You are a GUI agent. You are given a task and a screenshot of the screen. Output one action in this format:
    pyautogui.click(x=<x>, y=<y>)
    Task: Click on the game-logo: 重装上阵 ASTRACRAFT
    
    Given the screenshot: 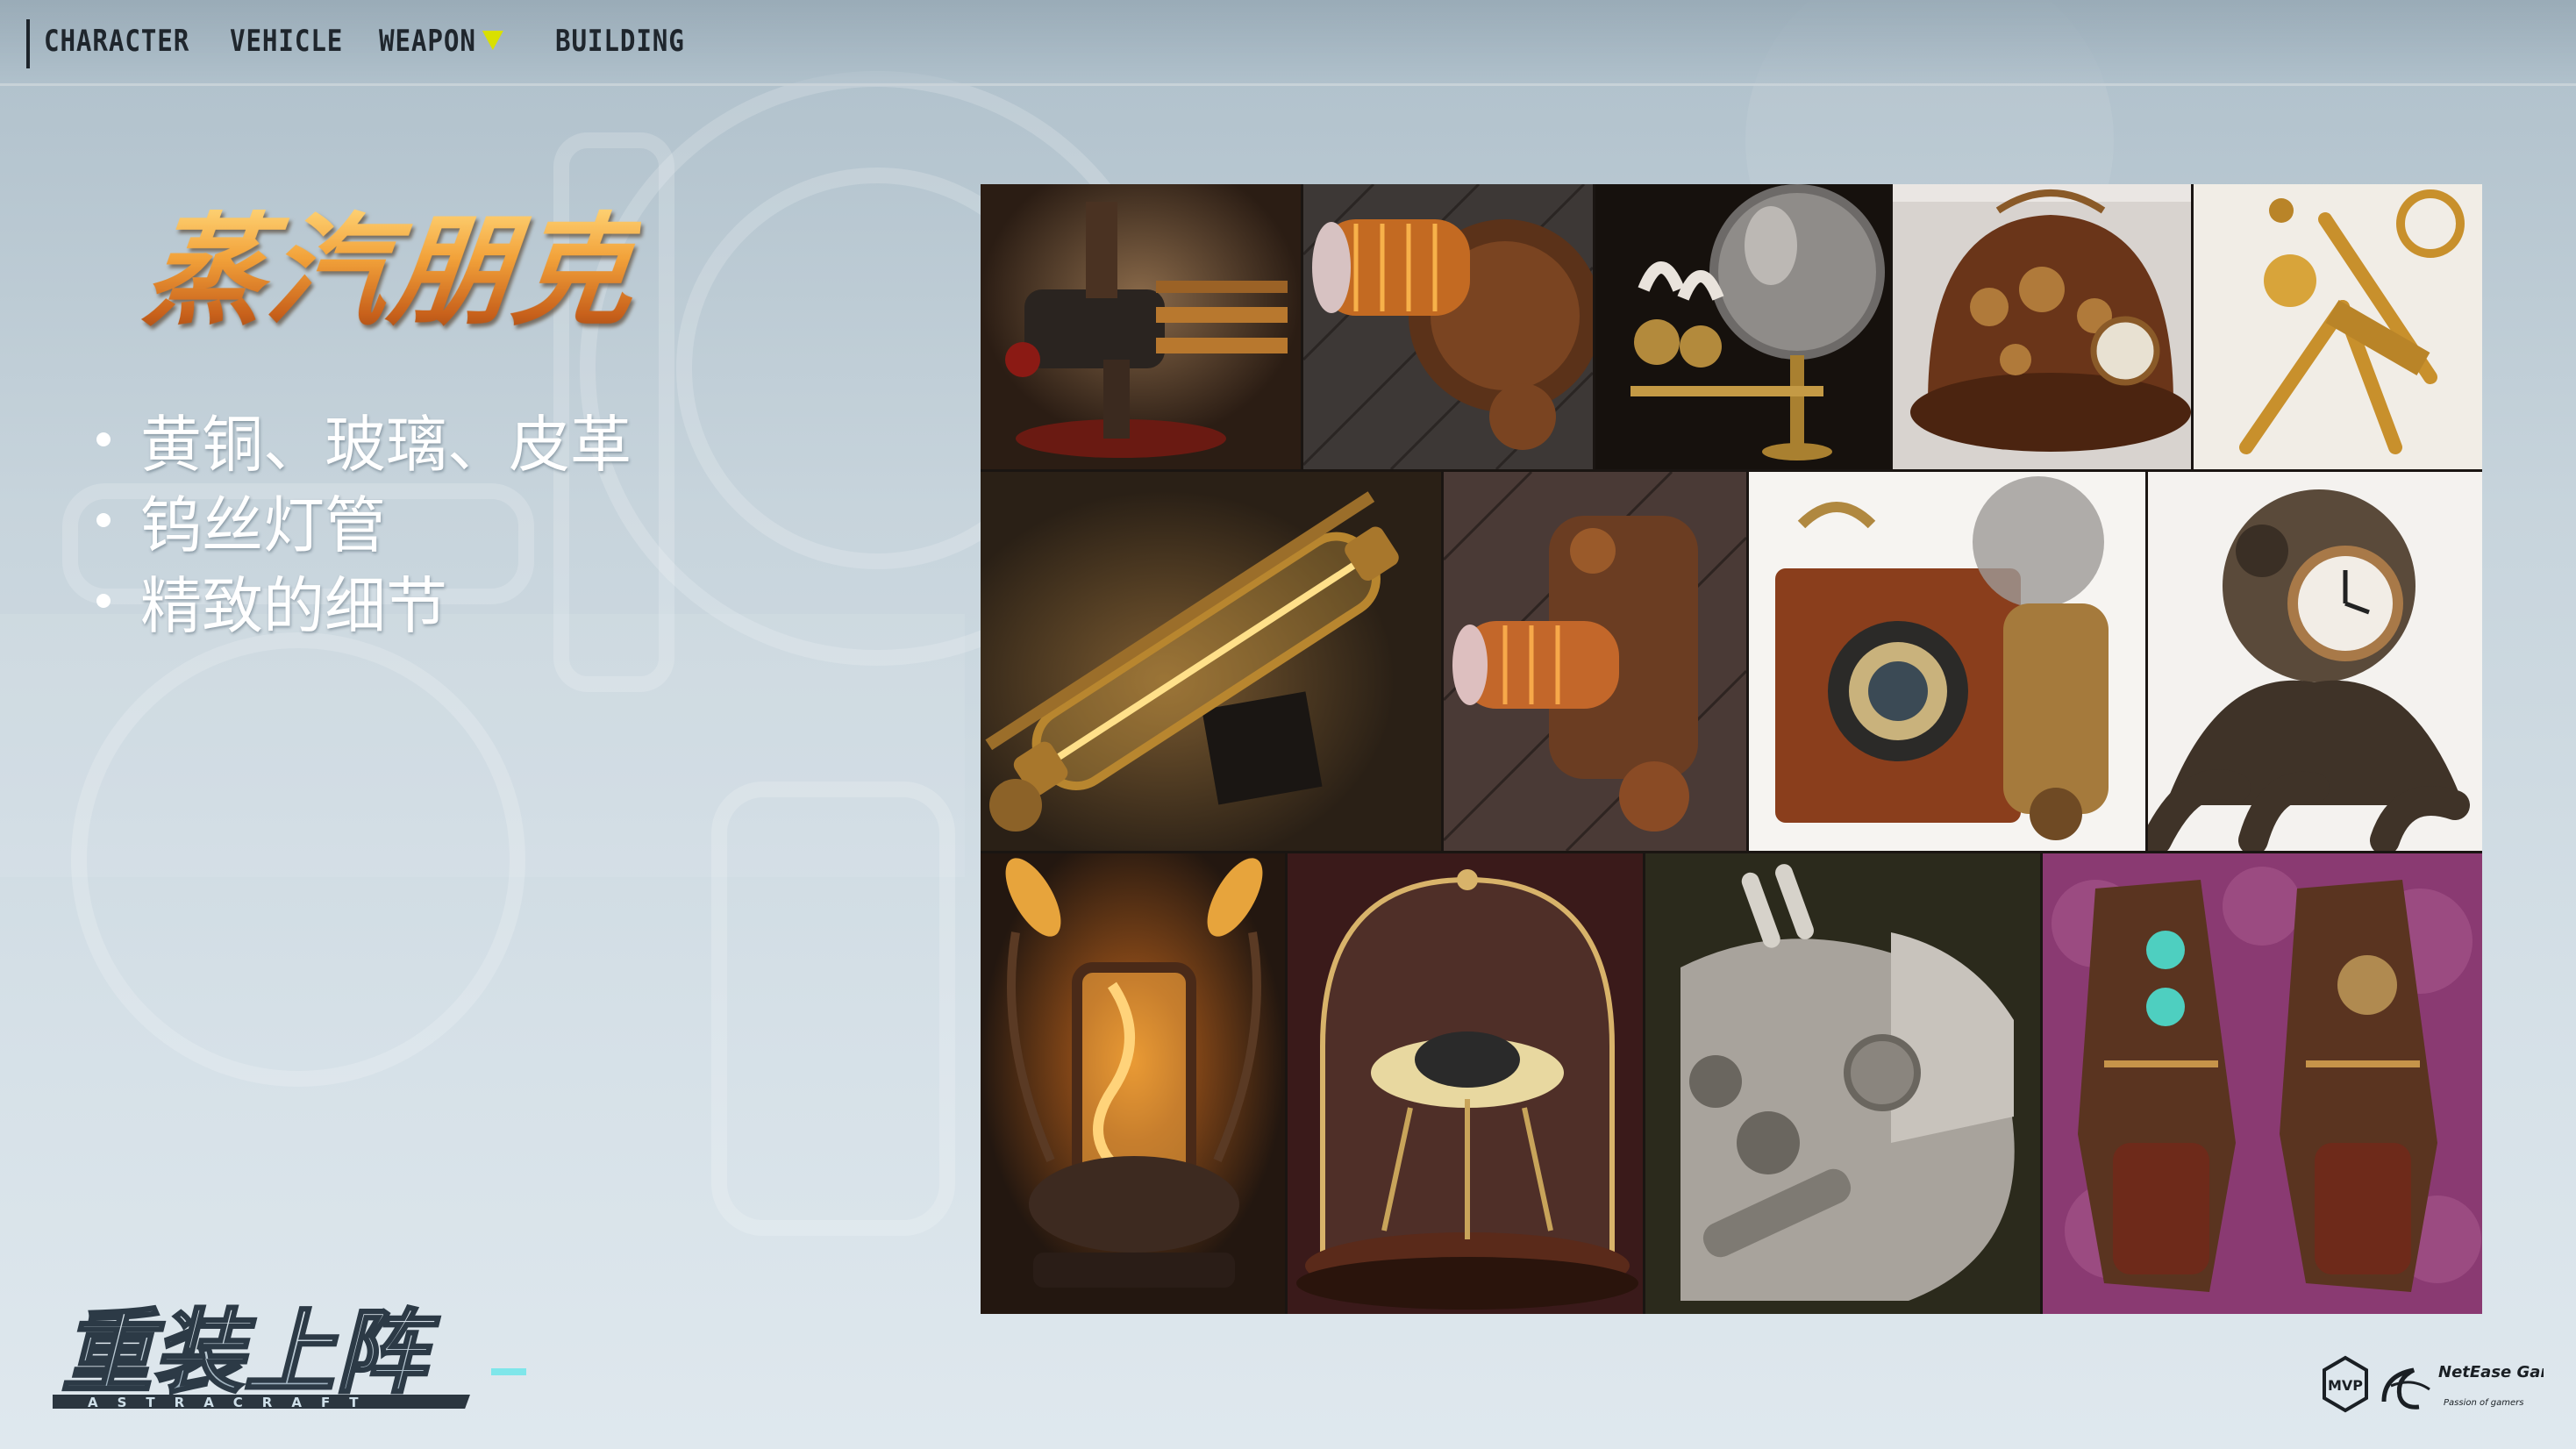 What is the action you would take?
    pyautogui.click(x=281, y=1359)
    